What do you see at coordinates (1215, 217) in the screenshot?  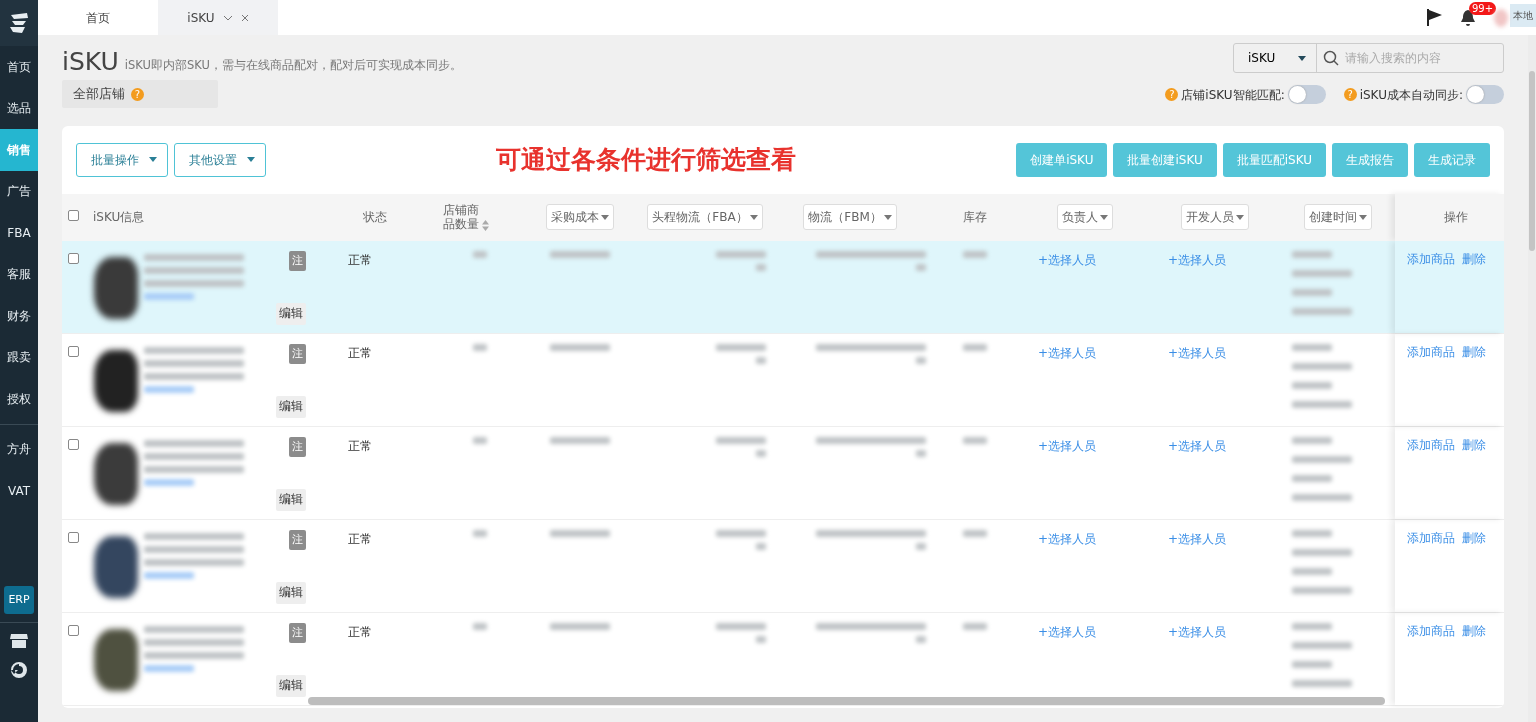 I see `column-filter: 开发人员` at bounding box center [1215, 217].